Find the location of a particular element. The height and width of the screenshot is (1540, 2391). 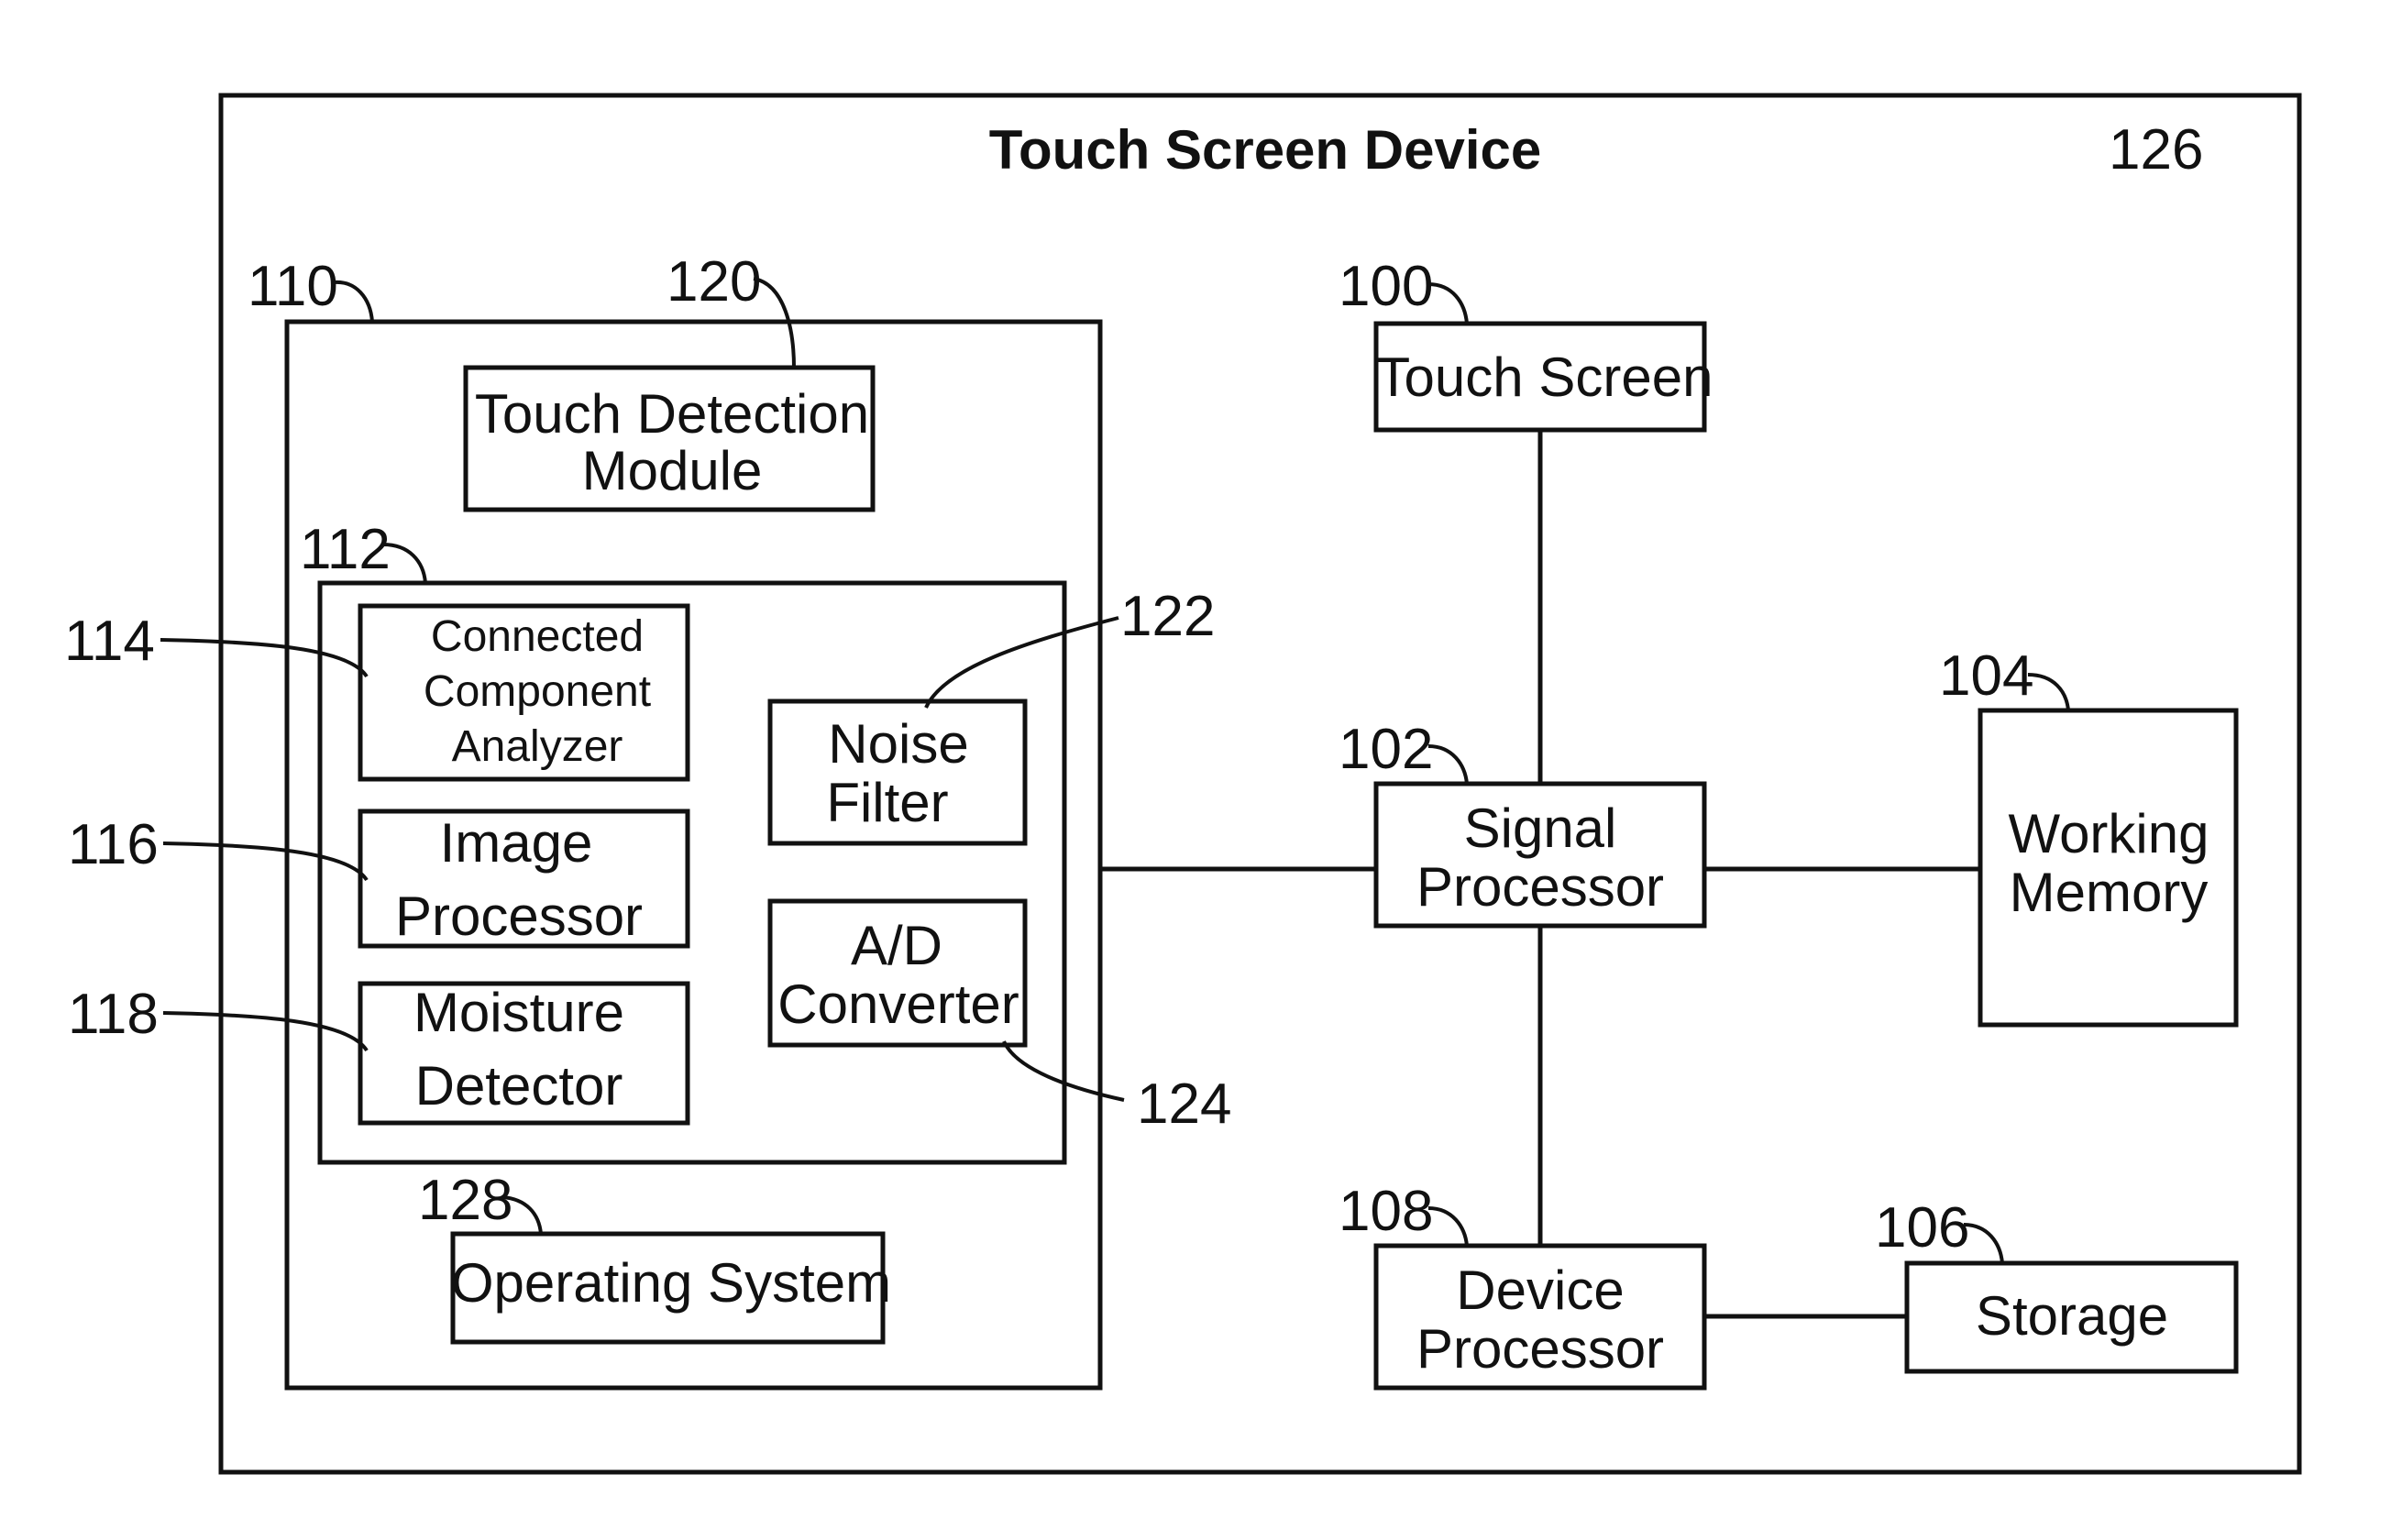

storage-label: Storage is located at coordinates (2072, 1316).